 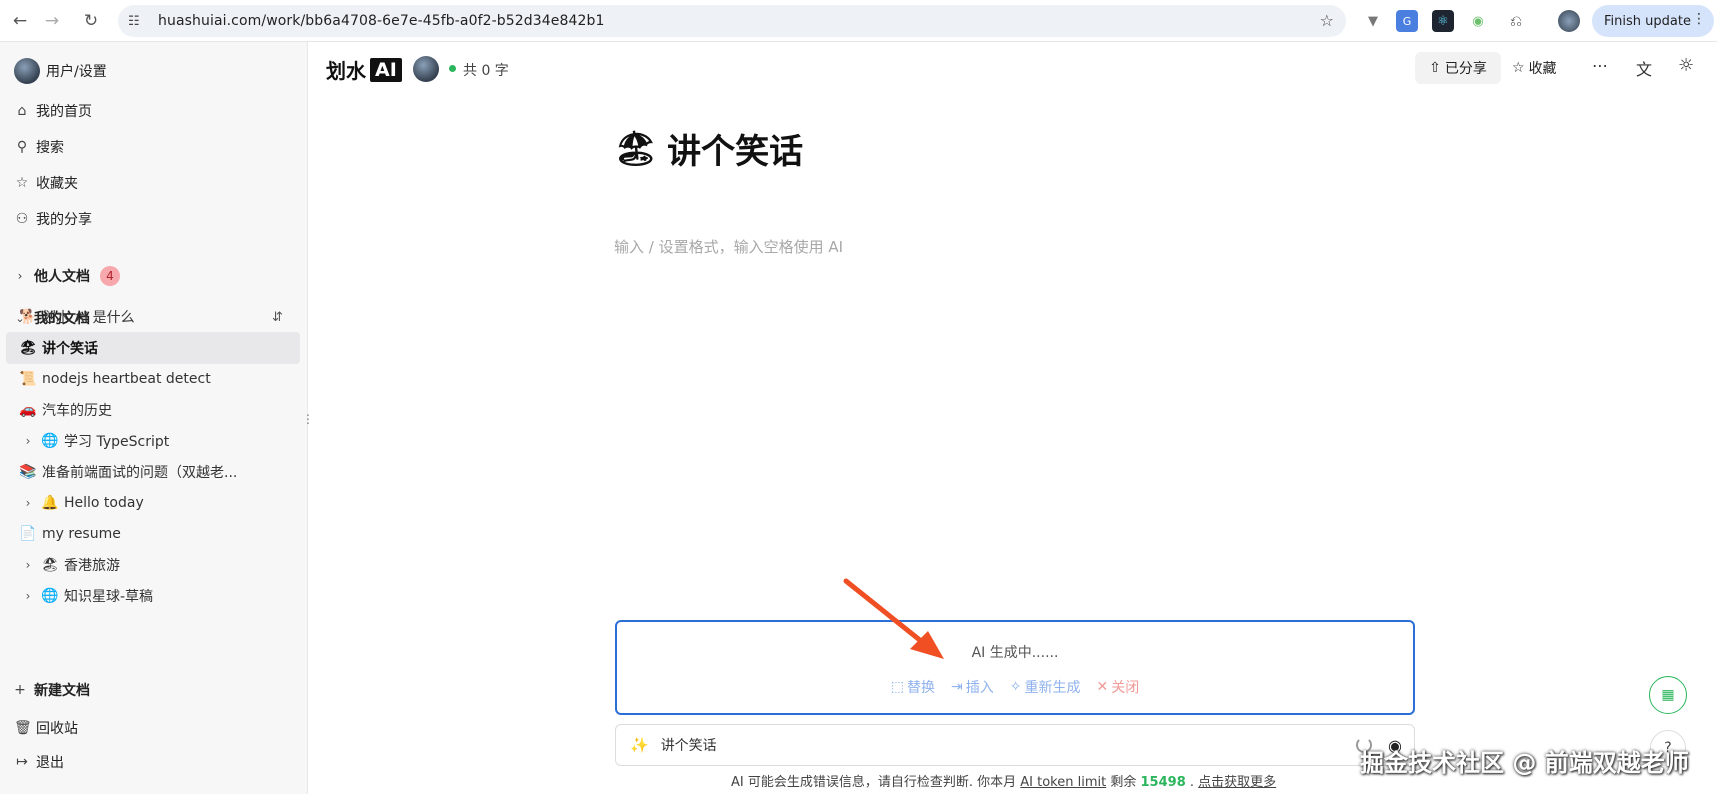 What do you see at coordinates (153, 410) in the screenshot?
I see `doc-item: 🚗 汽车的历史` at bounding box center [153, 410].